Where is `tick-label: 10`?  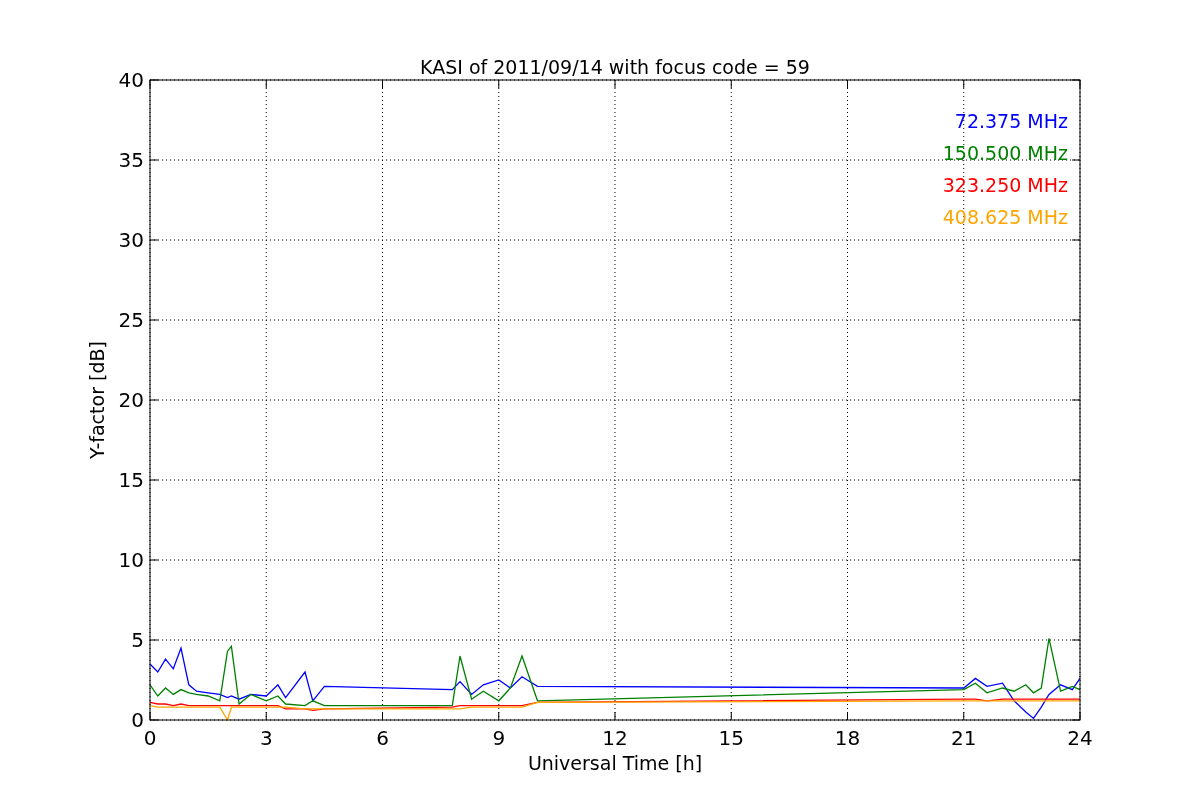
tick-label: 10 is located at coordinates (131, 560).